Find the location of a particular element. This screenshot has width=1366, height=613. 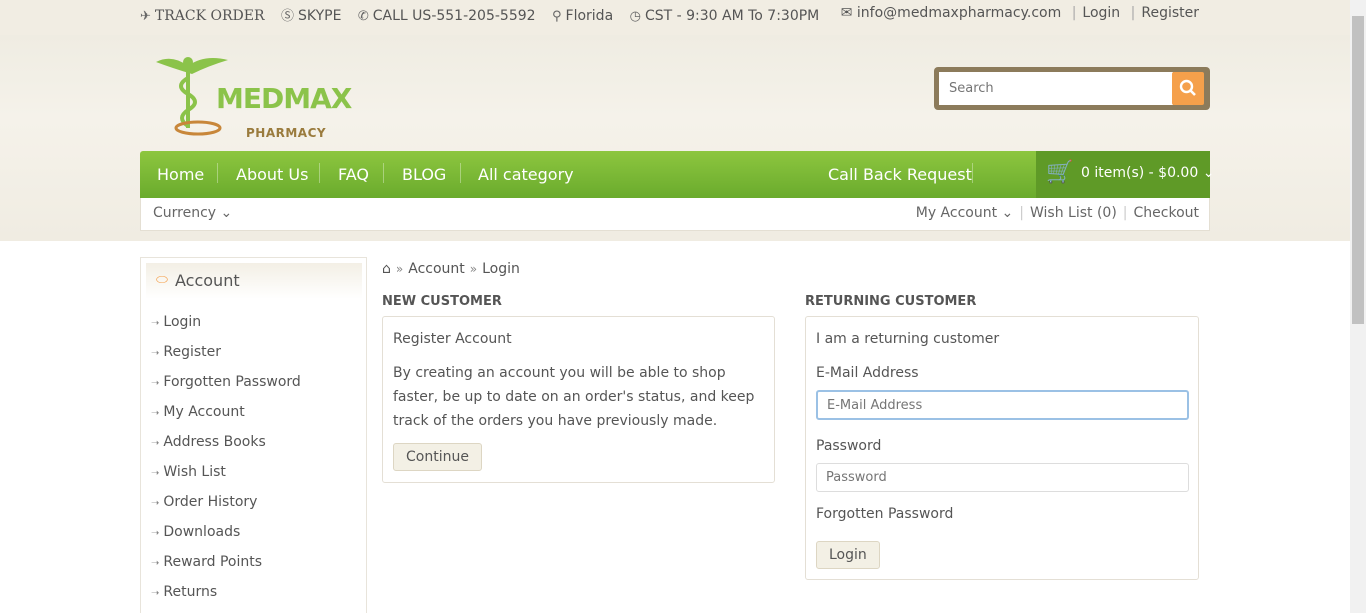

search-button is located at coordinates (1188, 88).